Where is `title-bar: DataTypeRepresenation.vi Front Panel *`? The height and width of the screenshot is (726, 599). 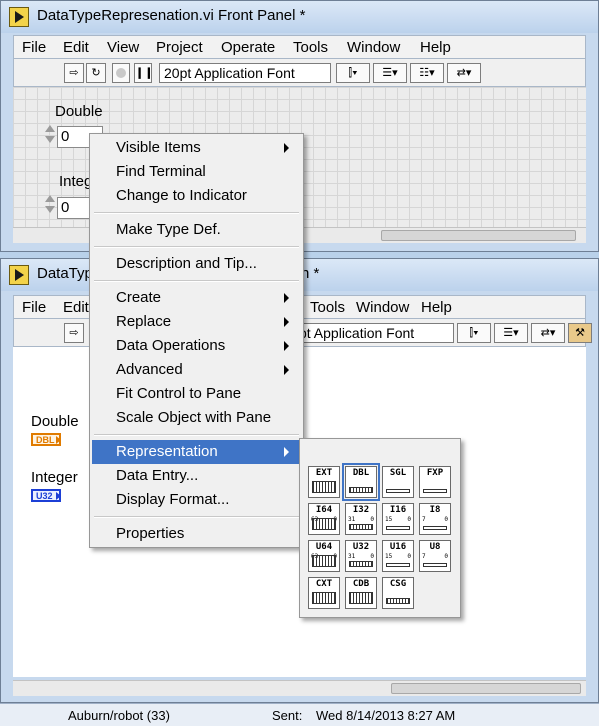 title-bar: DataTypeRepresenation.vi Front Panel * is located at coordinates (299, 17).